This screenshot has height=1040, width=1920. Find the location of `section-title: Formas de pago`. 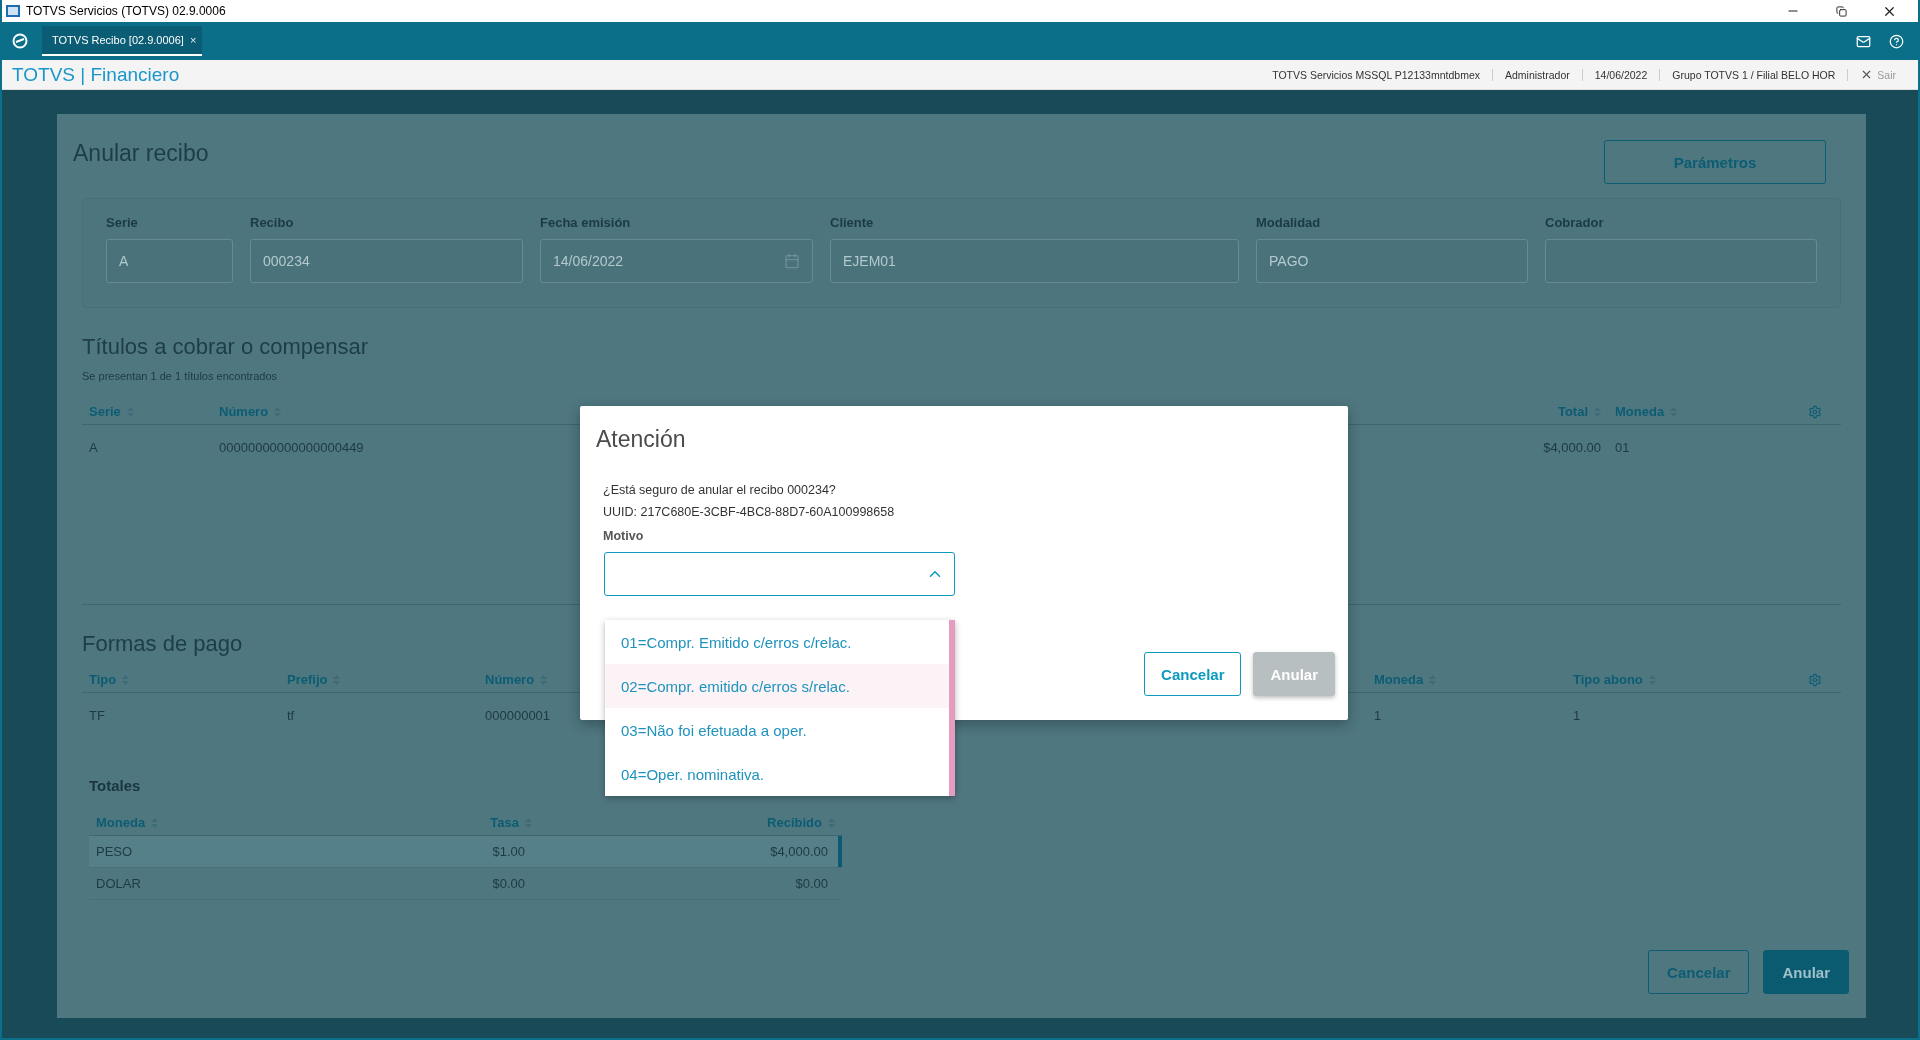

section-title: Formas de pago is located at coordinates (162, 644).